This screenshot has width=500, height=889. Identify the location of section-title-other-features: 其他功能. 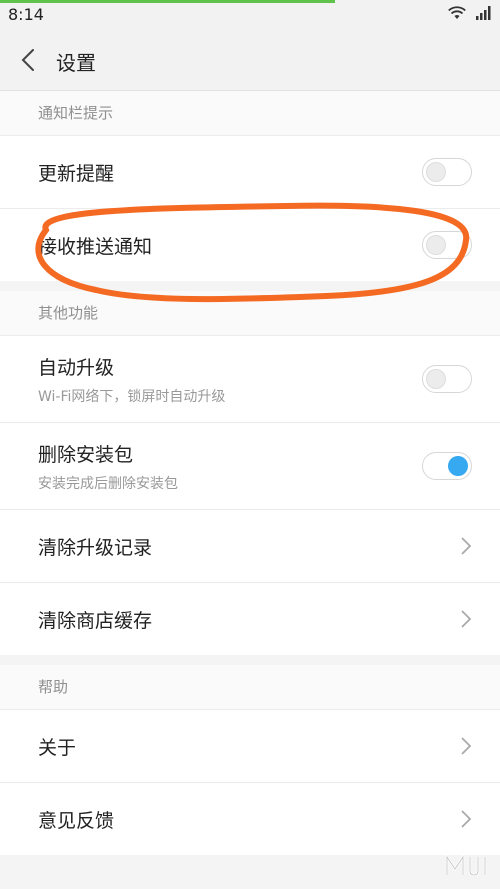
(250, 313).